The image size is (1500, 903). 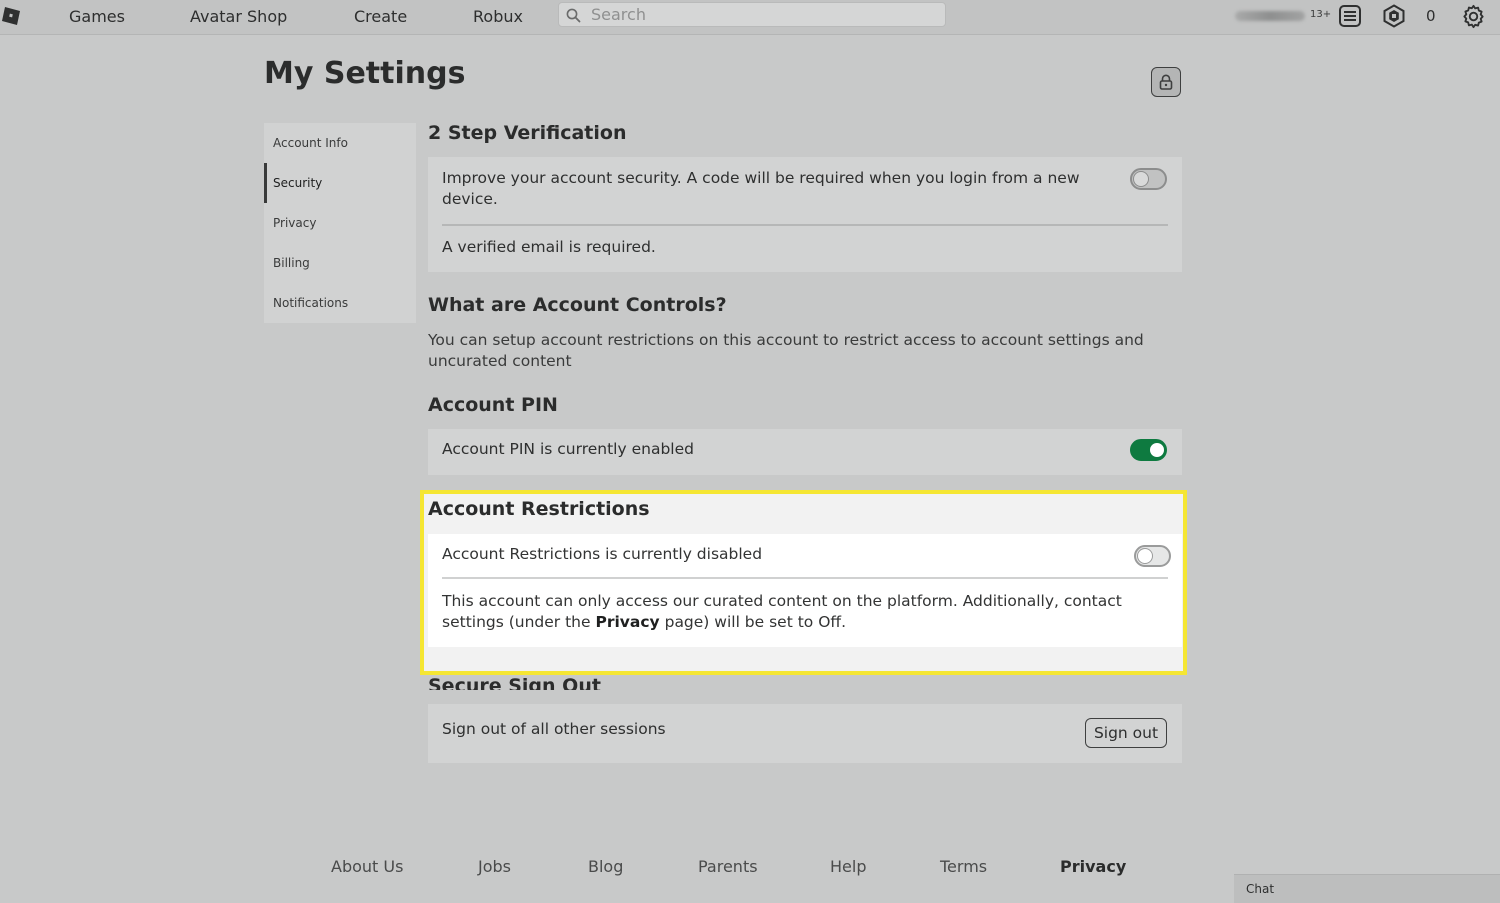 I want to click on footer-link-privacy: Privacy, so click(x=1093, y=866).